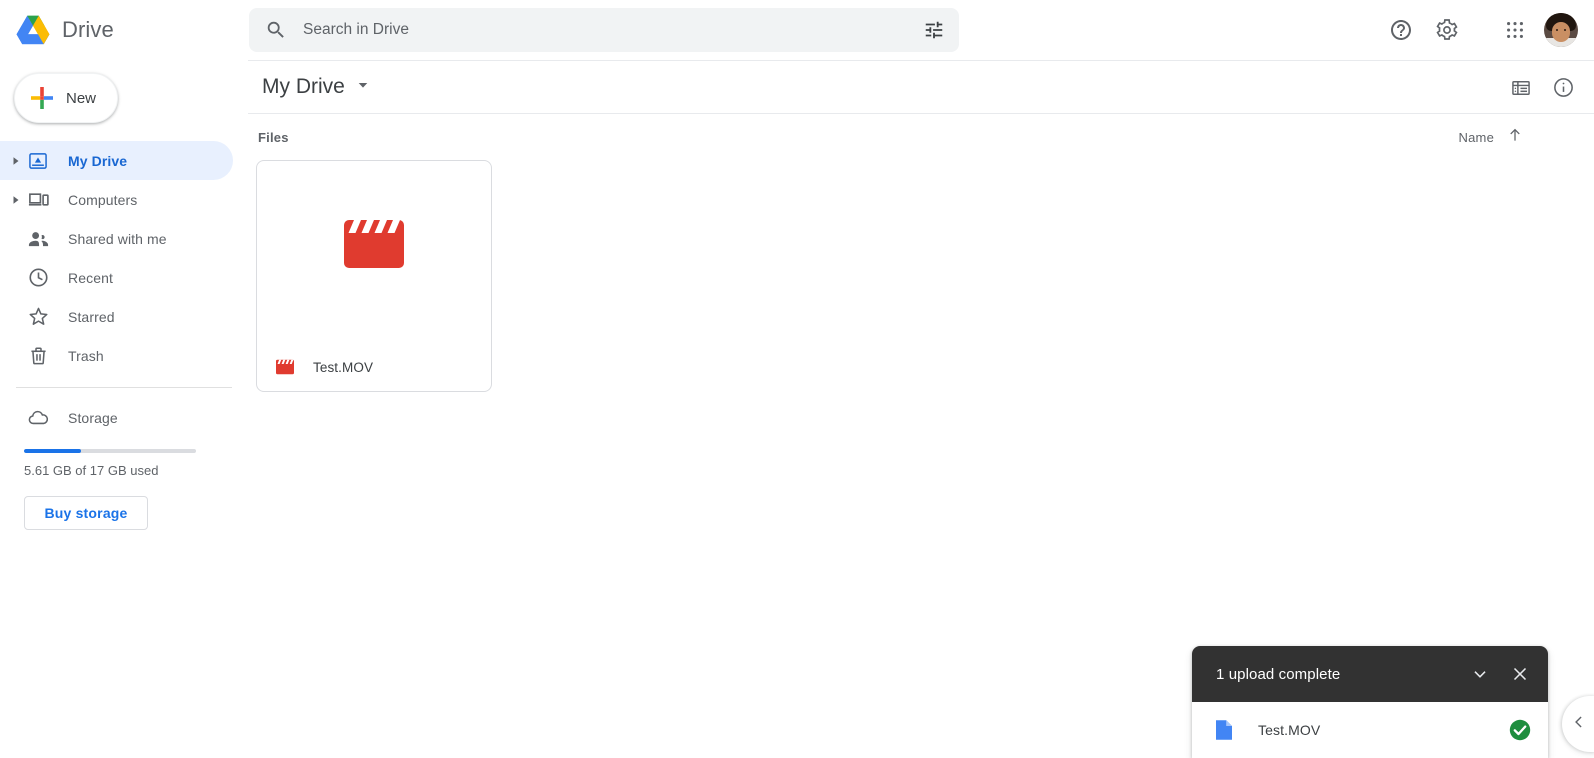  I want to click on google-drive-logo-icon, so click(33, 30).